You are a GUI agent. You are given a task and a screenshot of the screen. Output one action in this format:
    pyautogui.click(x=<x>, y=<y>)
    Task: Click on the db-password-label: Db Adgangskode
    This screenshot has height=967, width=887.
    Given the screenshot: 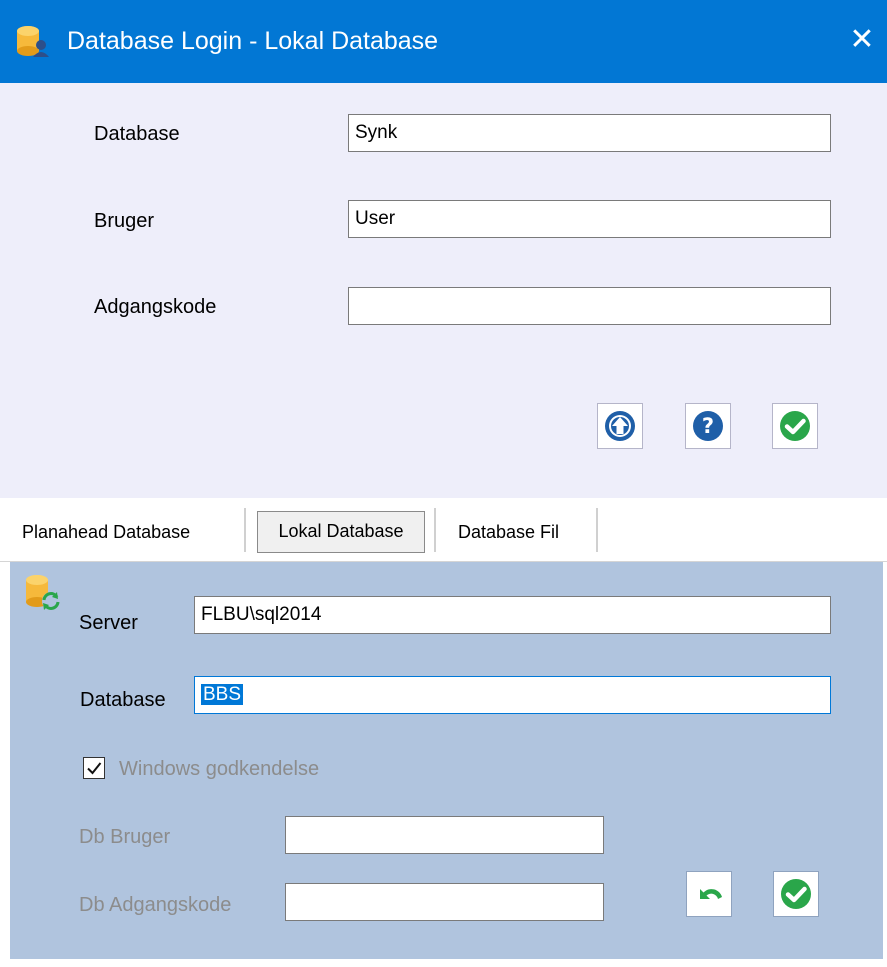 What is the action you would take?
    pyautogui.click(x=155, y=905)
    